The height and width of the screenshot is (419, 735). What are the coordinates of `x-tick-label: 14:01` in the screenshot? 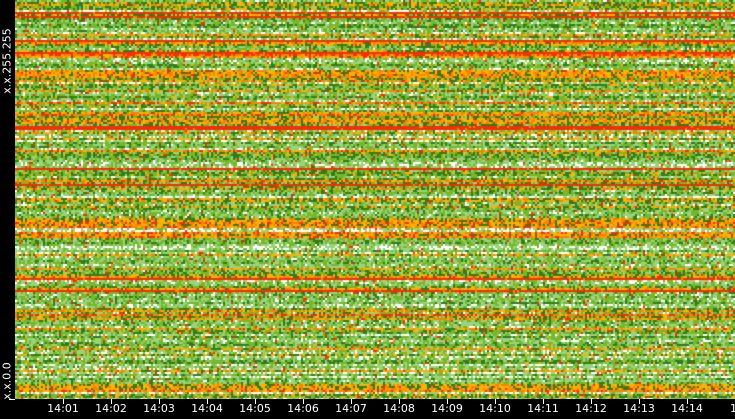 It's located at (63, 408).